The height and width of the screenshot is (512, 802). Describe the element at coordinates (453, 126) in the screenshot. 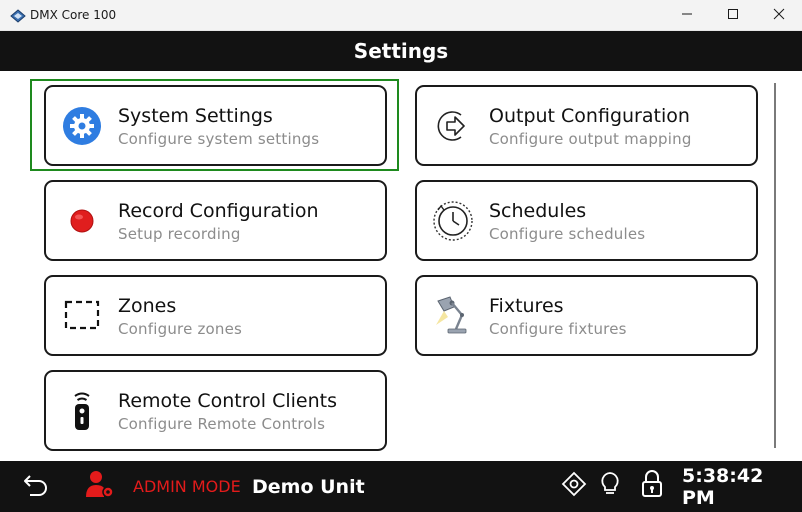

I see `output-arrow-icon` at that location.